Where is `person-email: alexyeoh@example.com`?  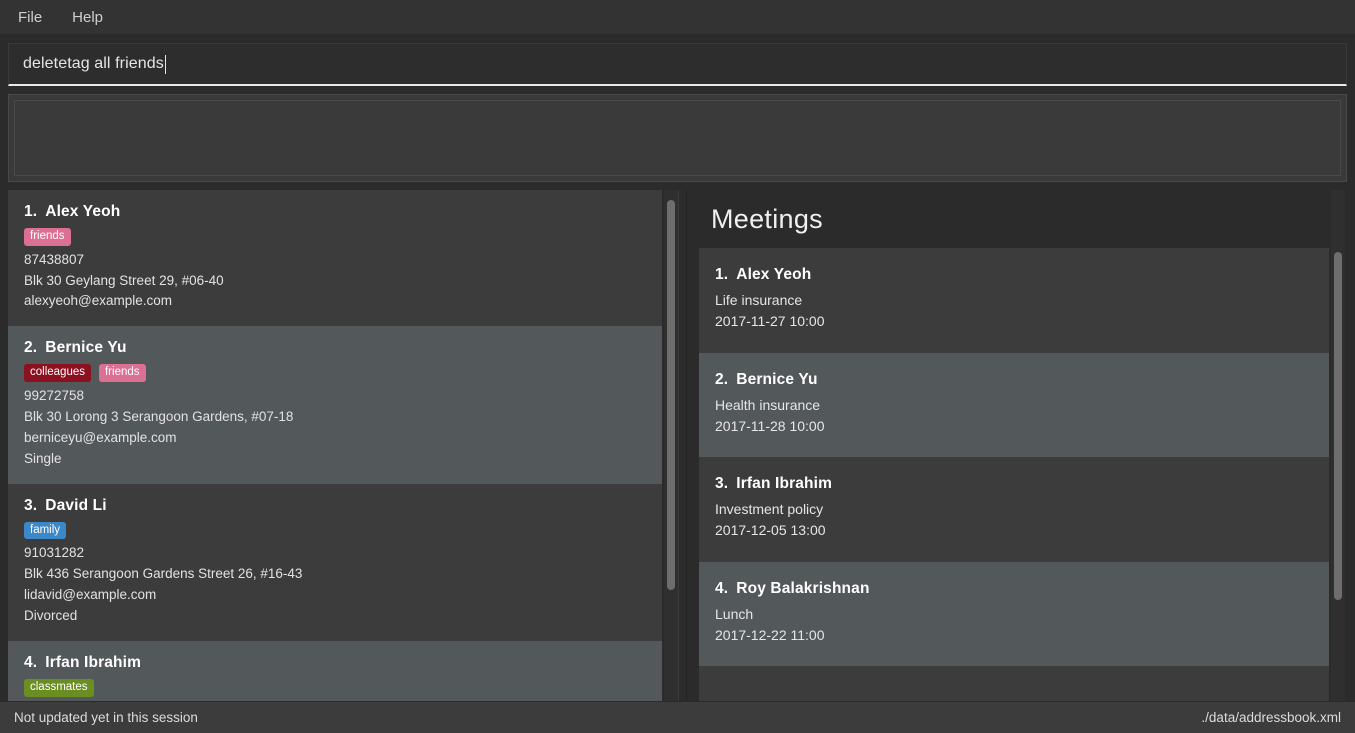 person-email: alexyeoh@example.com is located at coordinates (98, 301).